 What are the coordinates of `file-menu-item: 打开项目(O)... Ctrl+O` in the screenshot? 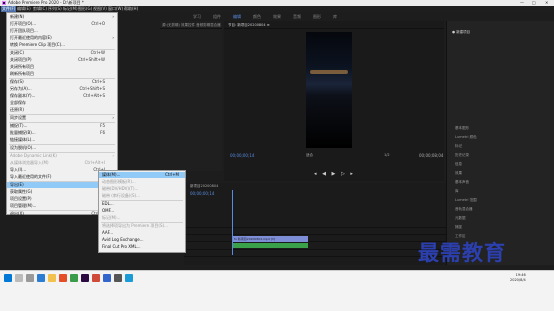 It's located at (62, 24).